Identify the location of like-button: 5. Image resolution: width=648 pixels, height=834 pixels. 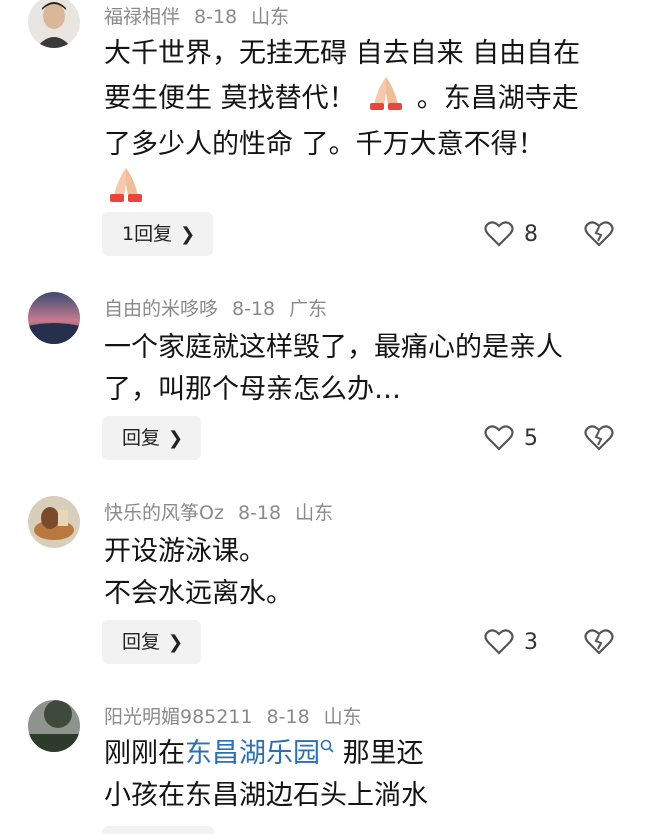
(511, 438).